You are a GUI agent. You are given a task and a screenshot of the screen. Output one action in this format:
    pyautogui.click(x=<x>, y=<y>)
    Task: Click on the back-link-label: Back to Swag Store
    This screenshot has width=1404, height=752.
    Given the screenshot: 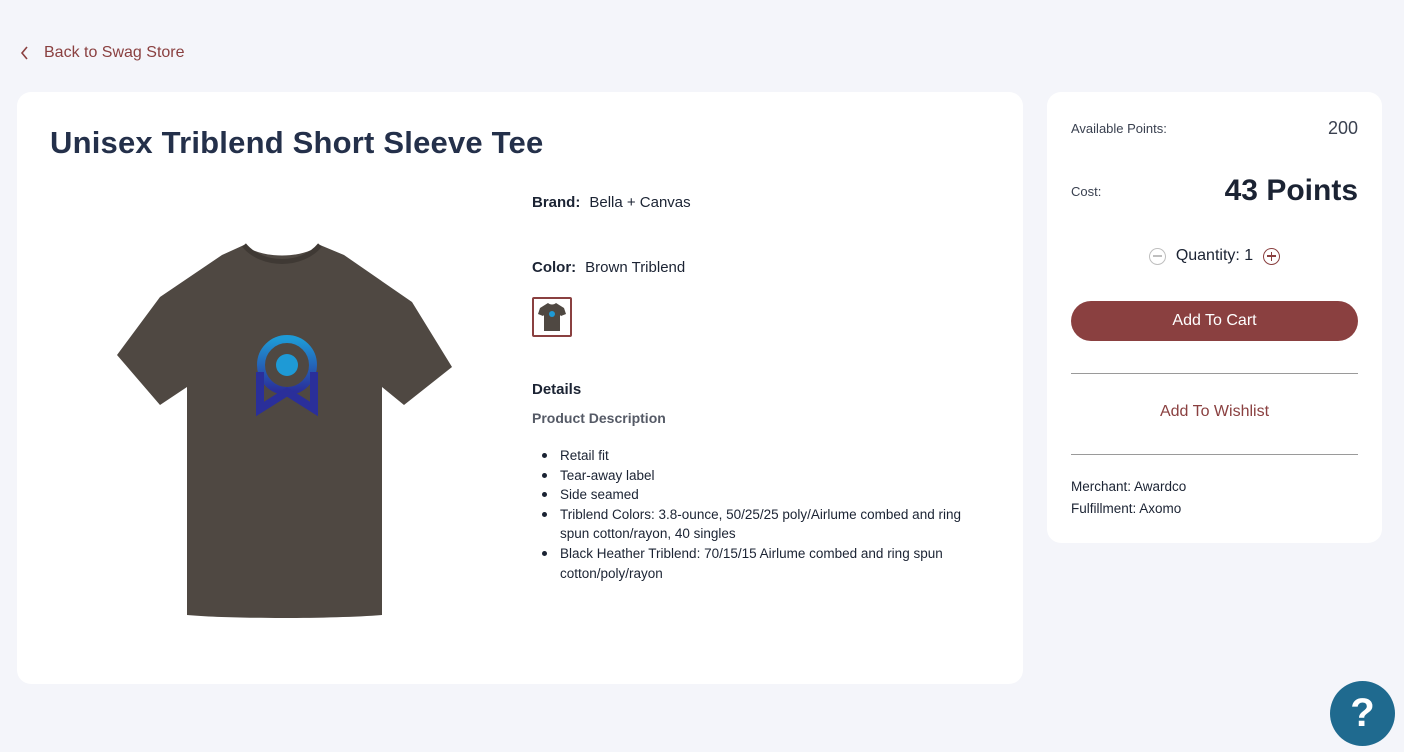 What is the action you would take?
    pyautogui.click(x=114, y=52)
    